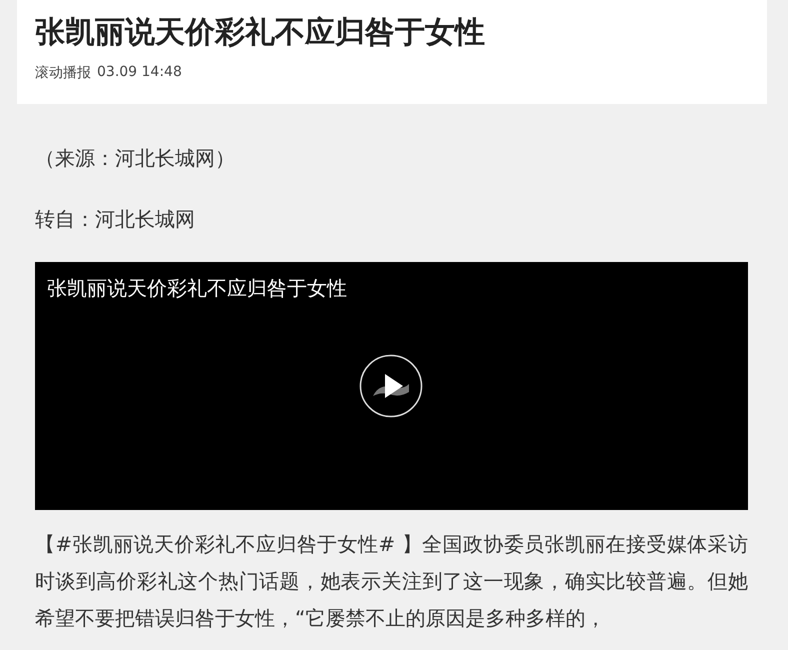 The height and width of the screenshot is (650, 788). Describe the element at coordinates (115, 219) in the screenshot. I see `paragraph: 转自：河北长城网` at that location.